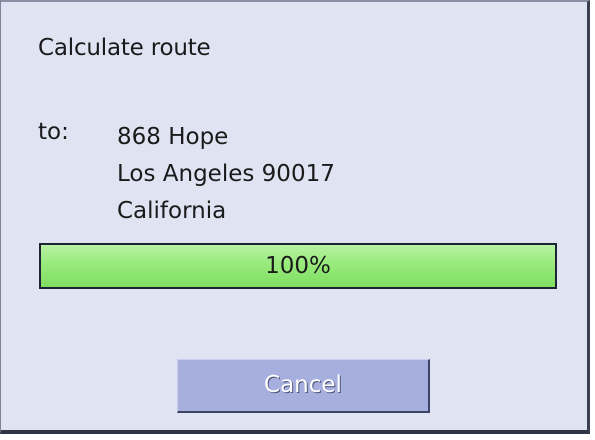 This screenshot has height=440, width=595. I want to click on dialog-title: Calculate route, so click(124, 48).